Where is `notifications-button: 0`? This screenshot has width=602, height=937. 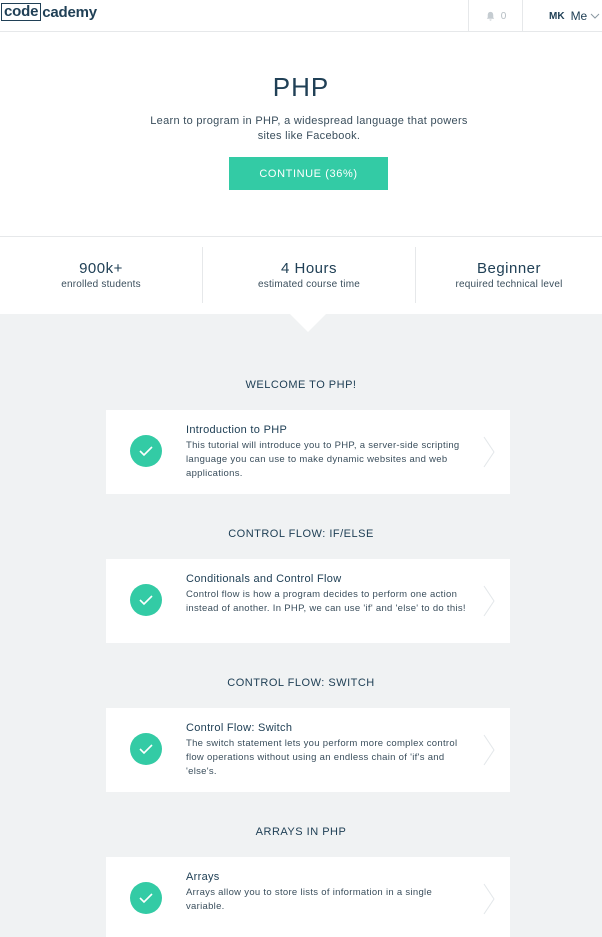
notifications-button: 0 is located at coordinates (495, 16).